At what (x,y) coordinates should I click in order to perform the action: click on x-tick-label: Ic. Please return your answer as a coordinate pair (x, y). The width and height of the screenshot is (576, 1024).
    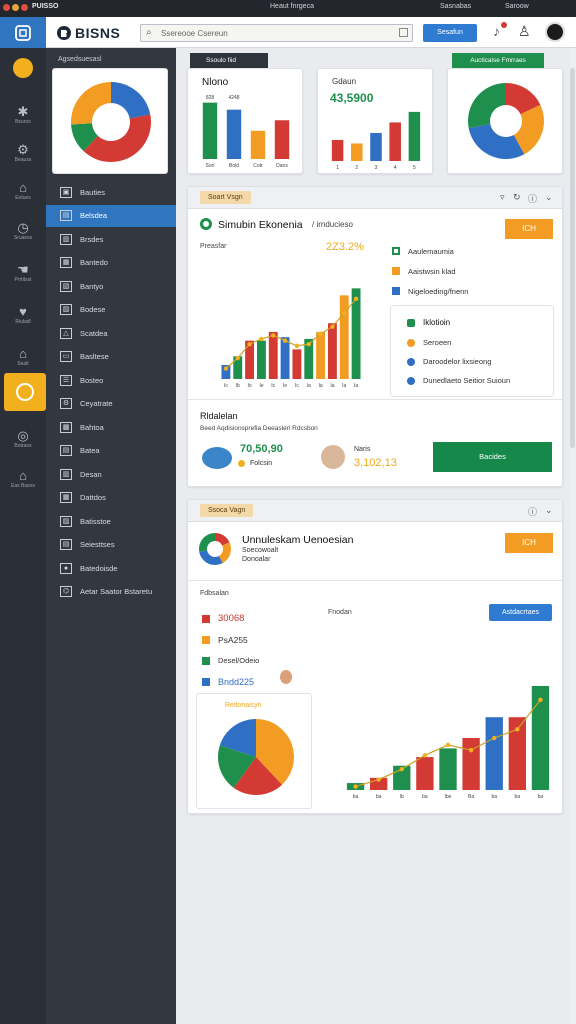
    Looking at the image, I should click on (297, 386).